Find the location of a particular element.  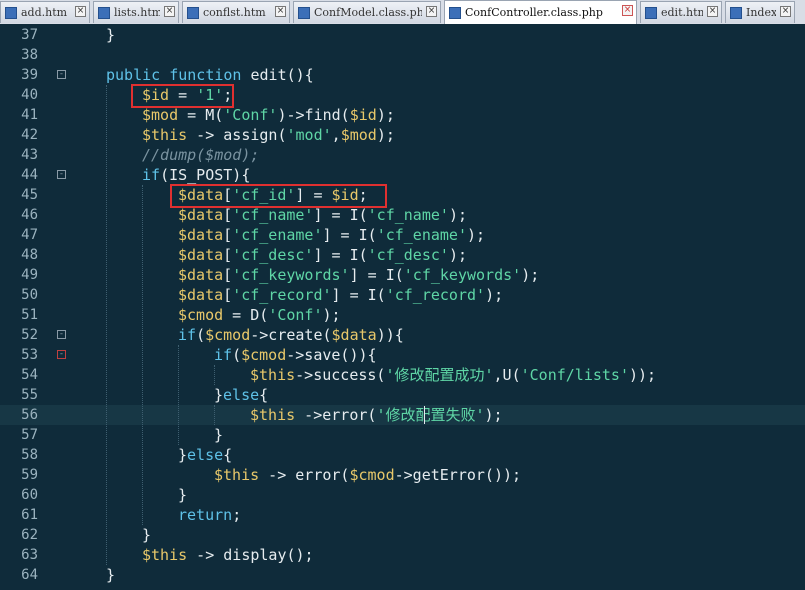

code-line: 53 - if($cmod->save()){ is located at coordinates (402, 355).